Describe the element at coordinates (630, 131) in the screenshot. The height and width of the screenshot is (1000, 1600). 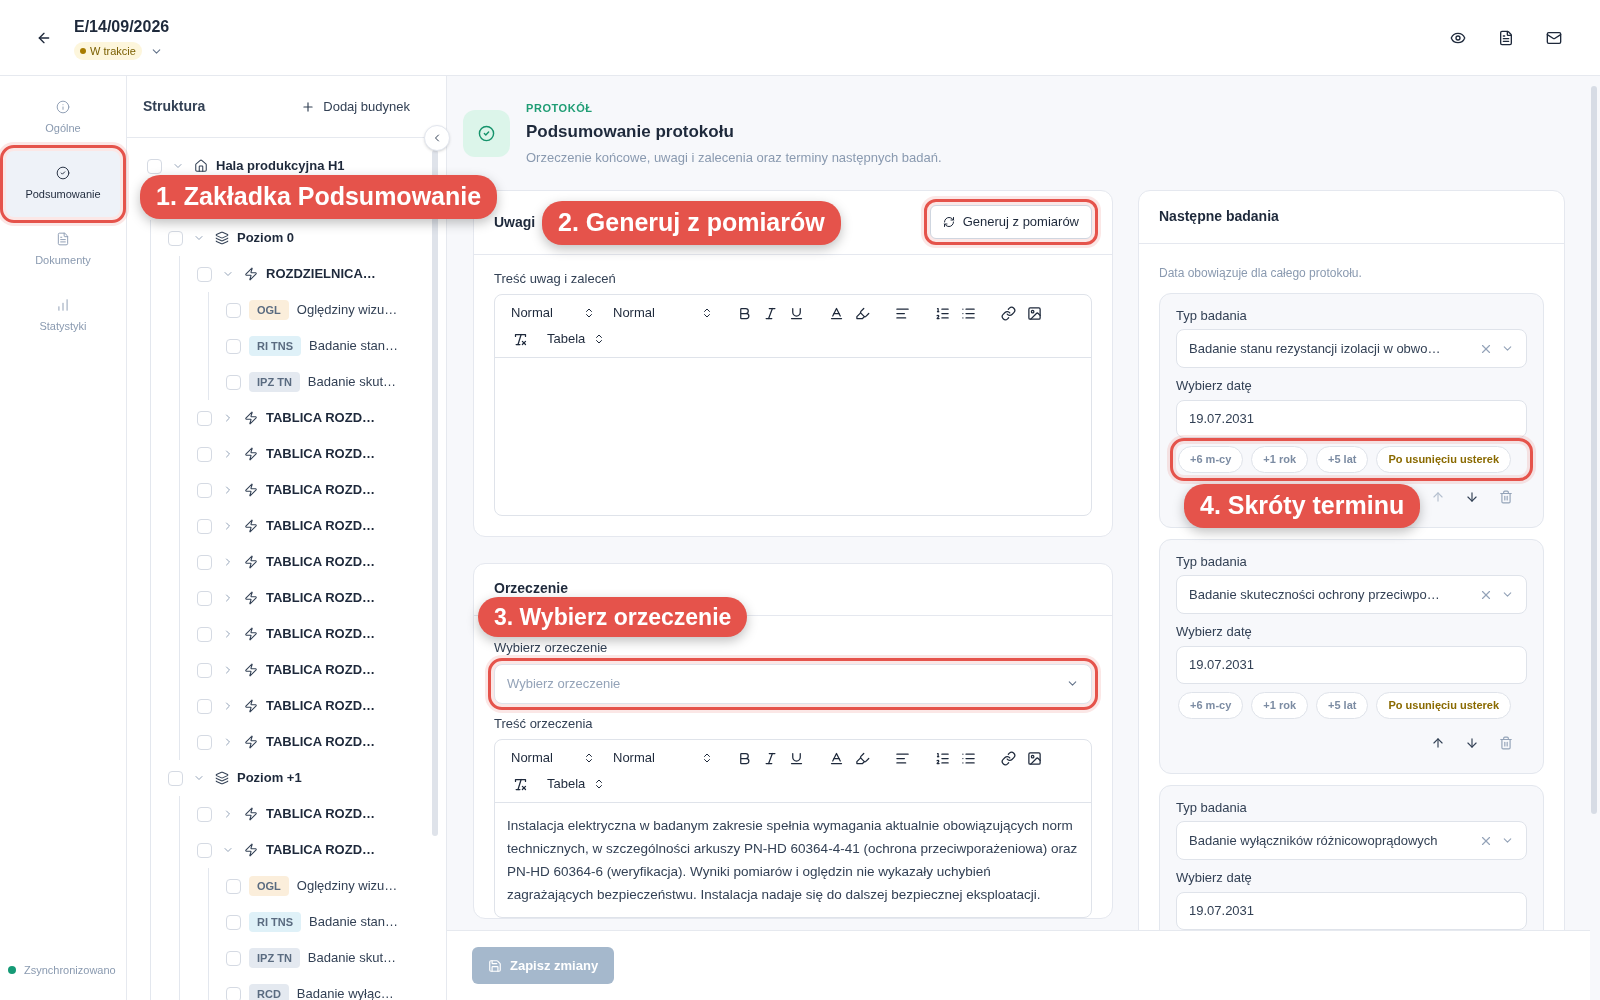
I see `page-title: Podsumowanie protokołu` at that location.